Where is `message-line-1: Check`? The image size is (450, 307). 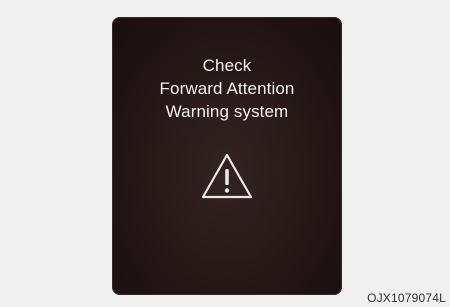 message-line-1: Check is located at coordinates (227, 65).